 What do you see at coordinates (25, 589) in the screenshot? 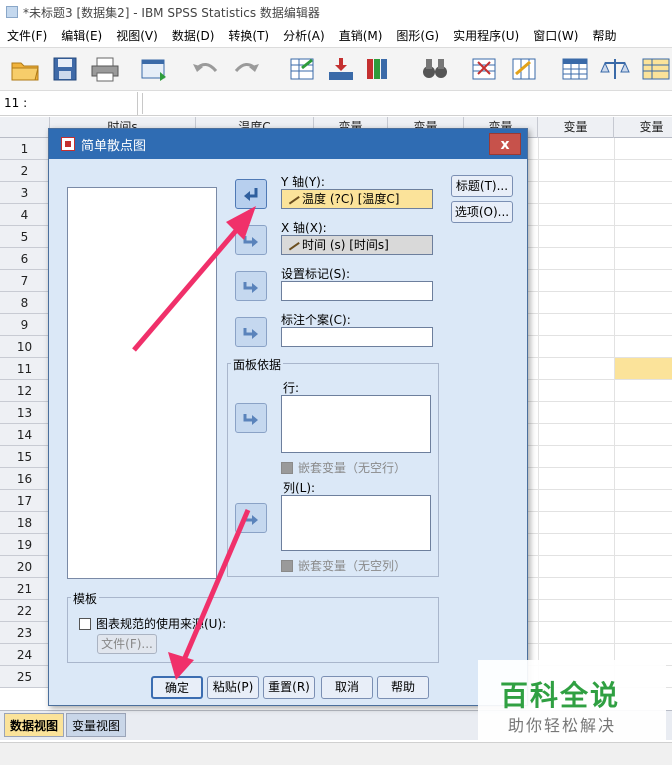
I see `row-header: 21` at bounding box center [25, 589].